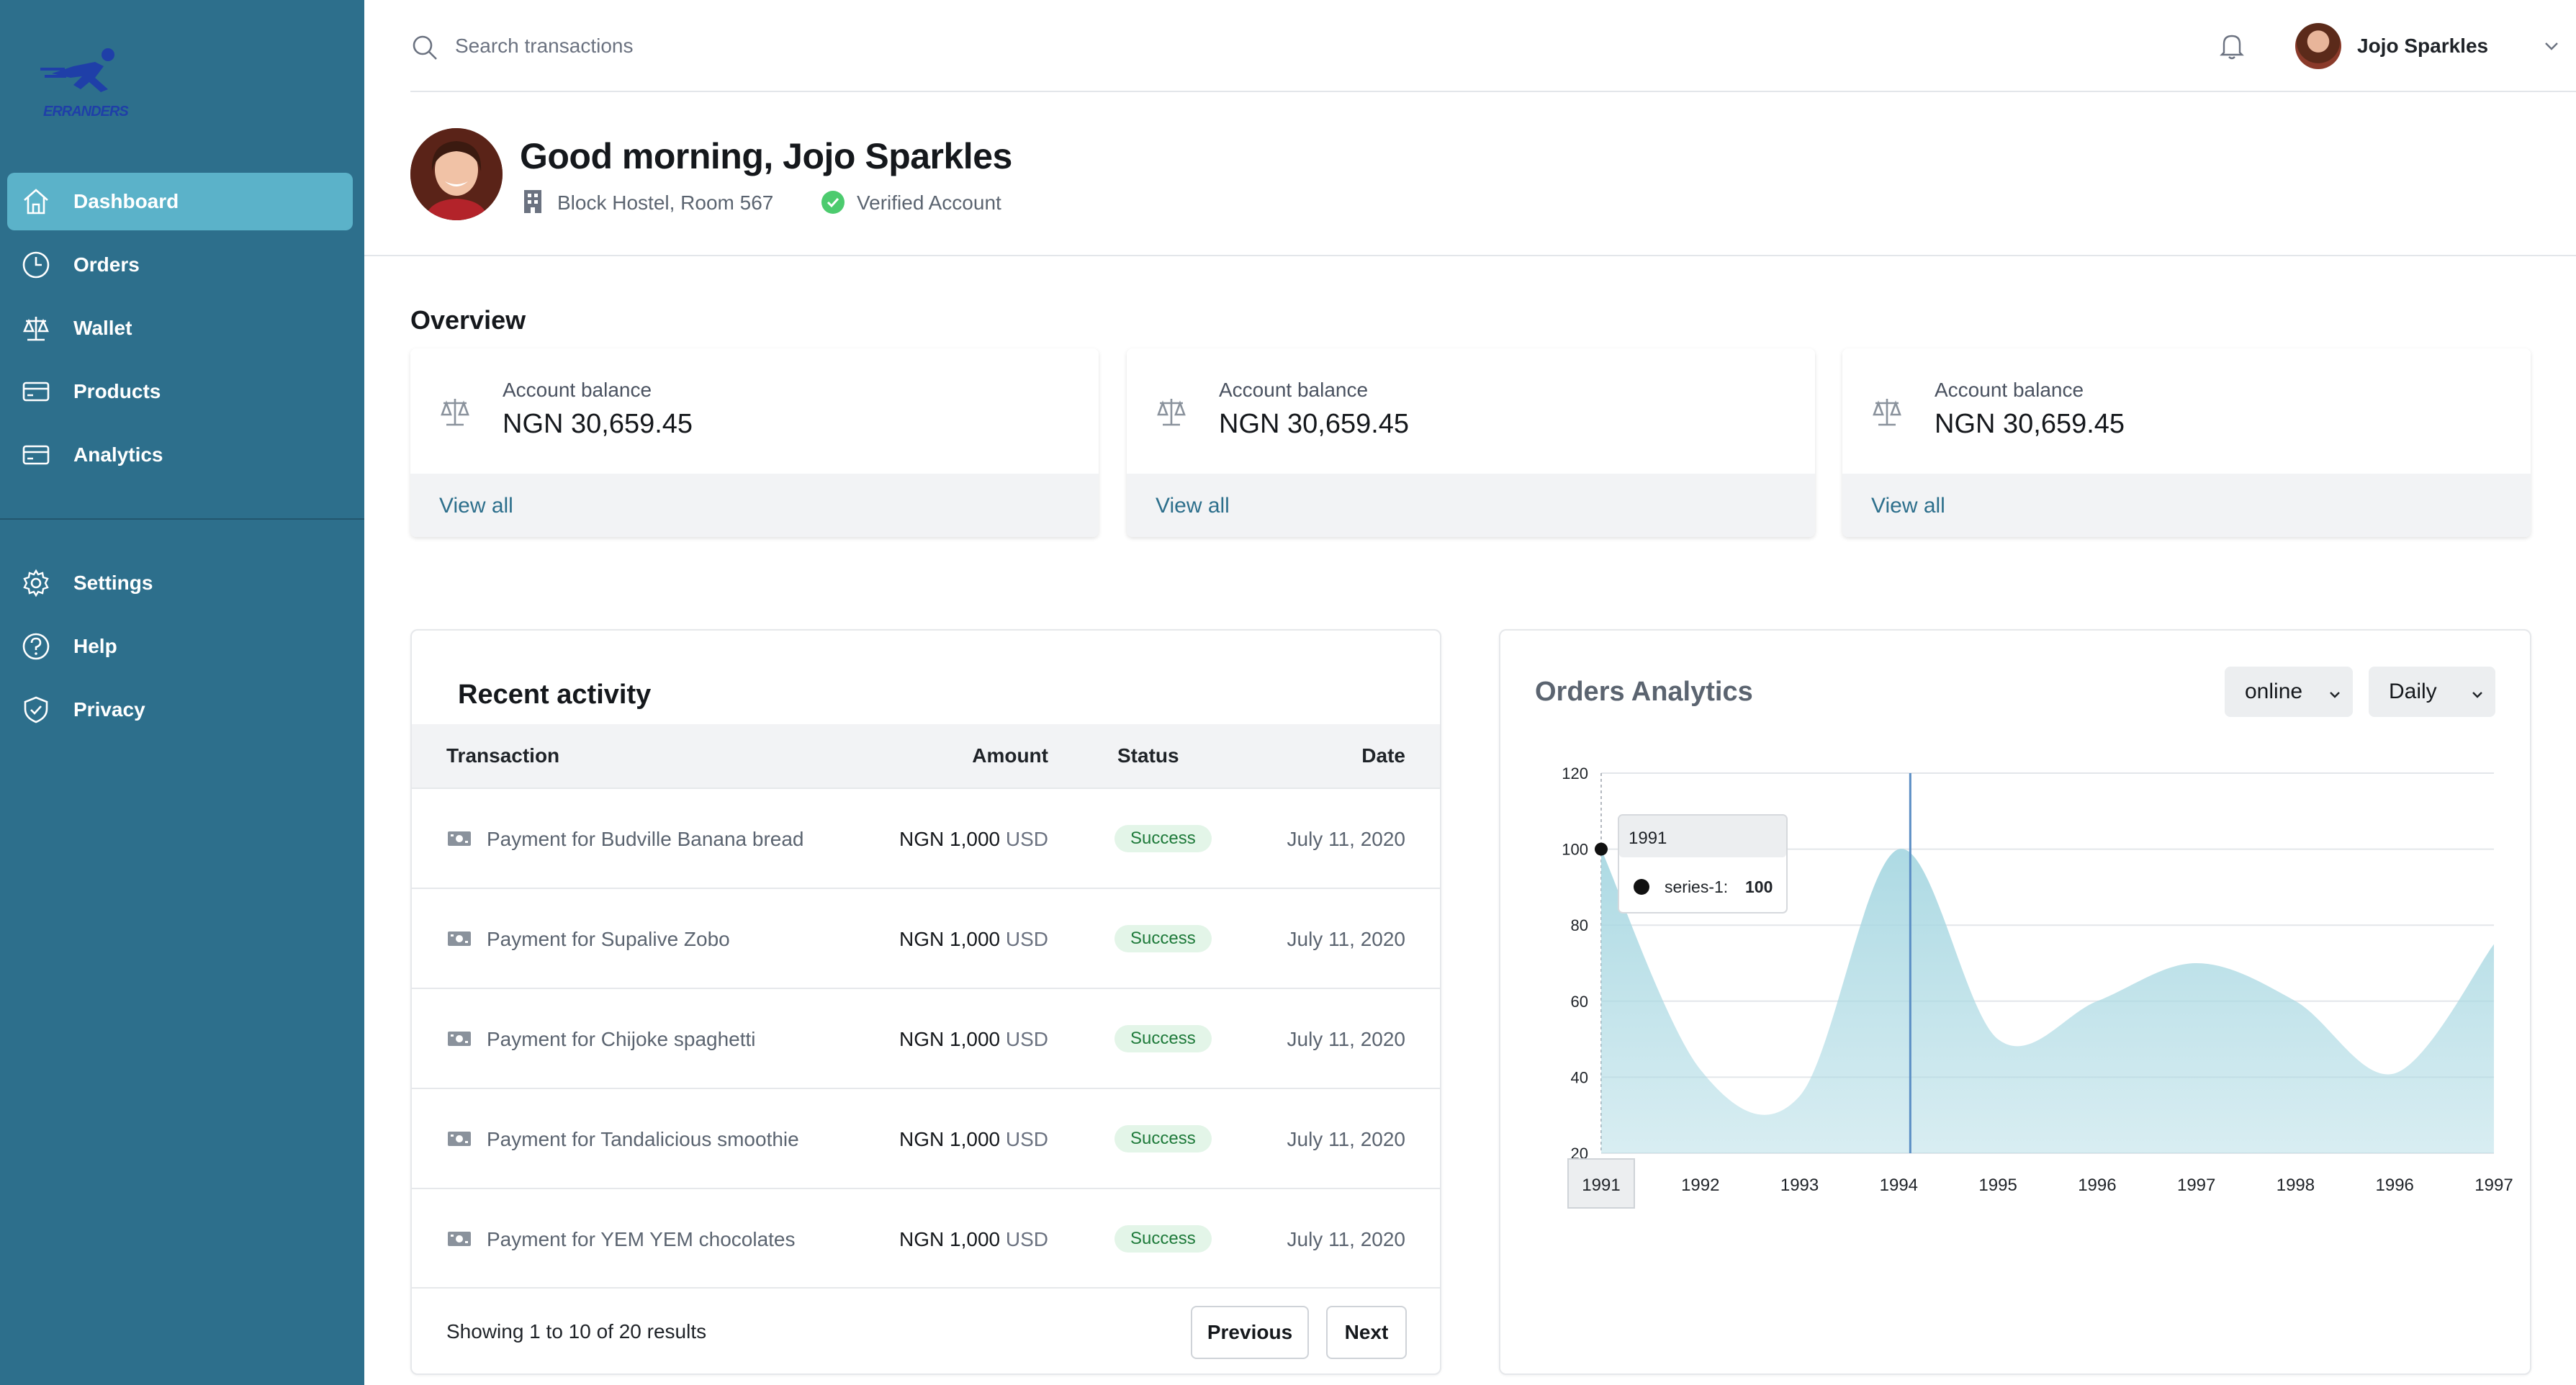 This screenshot has height=1385, width=2576. What do you see at coordinates (1493, 46) in the screenshot?
I see `top-bar: Jojo Sparkles` at bounding box center [1493, 46].